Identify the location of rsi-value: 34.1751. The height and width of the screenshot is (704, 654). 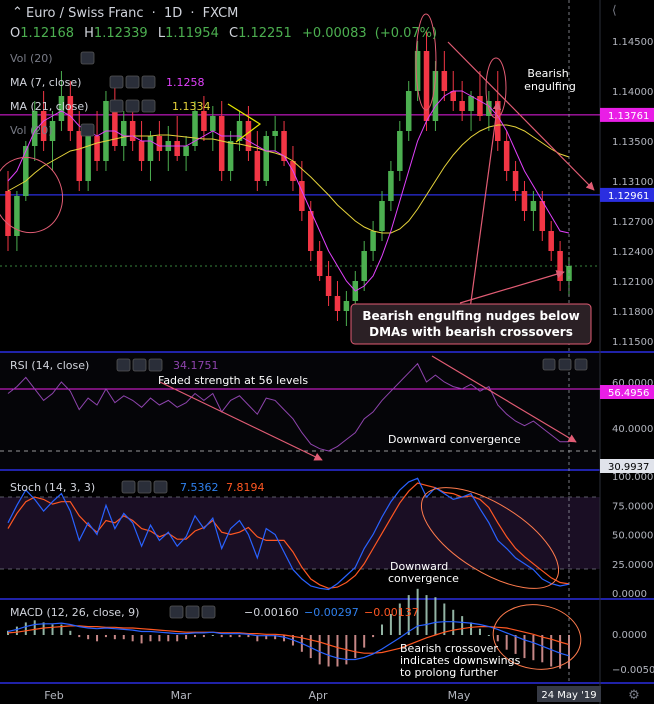
(196, 365).